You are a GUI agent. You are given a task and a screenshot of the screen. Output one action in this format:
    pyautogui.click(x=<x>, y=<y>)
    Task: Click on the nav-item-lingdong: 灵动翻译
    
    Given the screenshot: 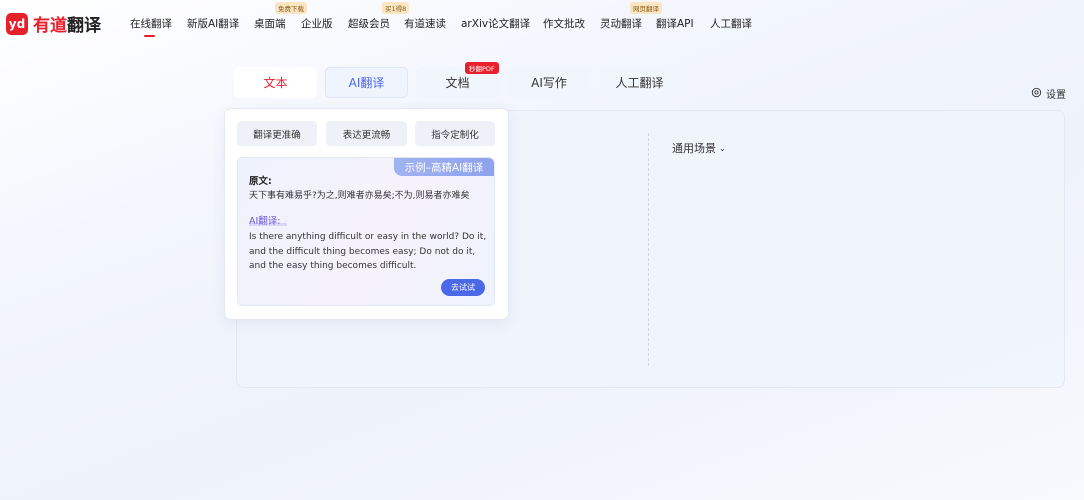 What is the action you would take?
    pyautogui.click(x=621, y=23)
    